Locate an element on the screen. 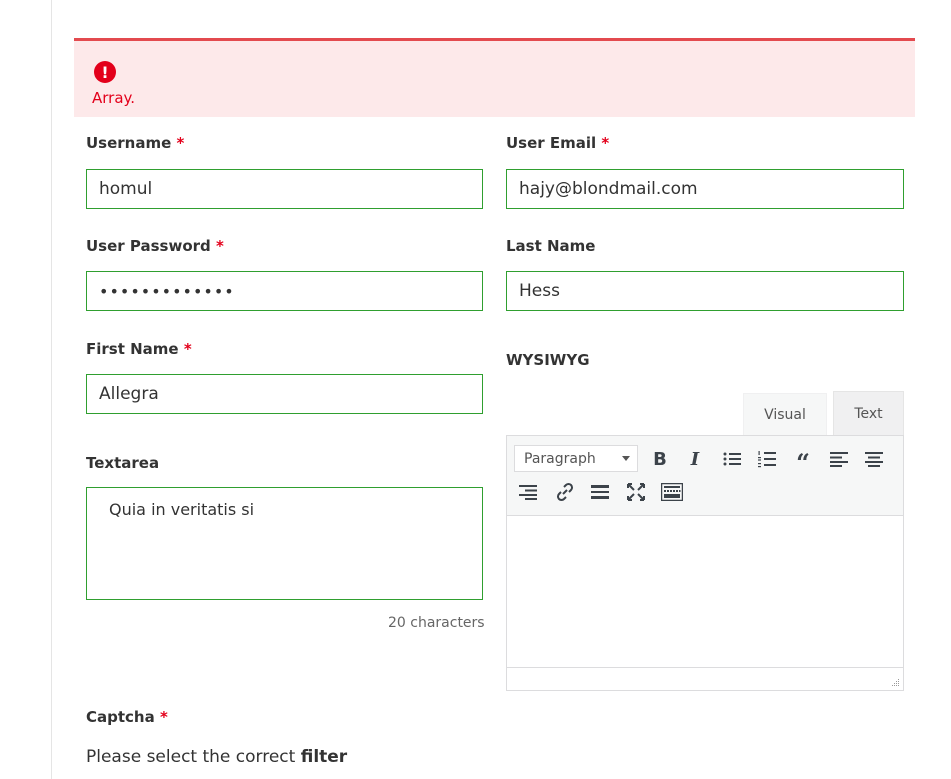  format-select: Paragraph is located at coordinates (576, 458).